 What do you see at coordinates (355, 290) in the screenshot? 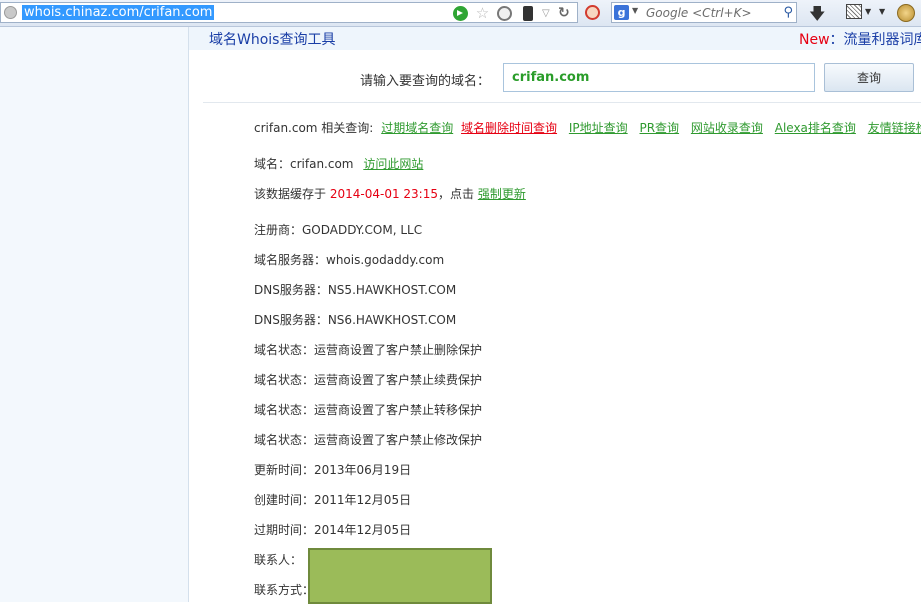
I see `dns-server-record: DNS服务器：NS5.HAWKHOST.COM` at bounding box center [355, 290].